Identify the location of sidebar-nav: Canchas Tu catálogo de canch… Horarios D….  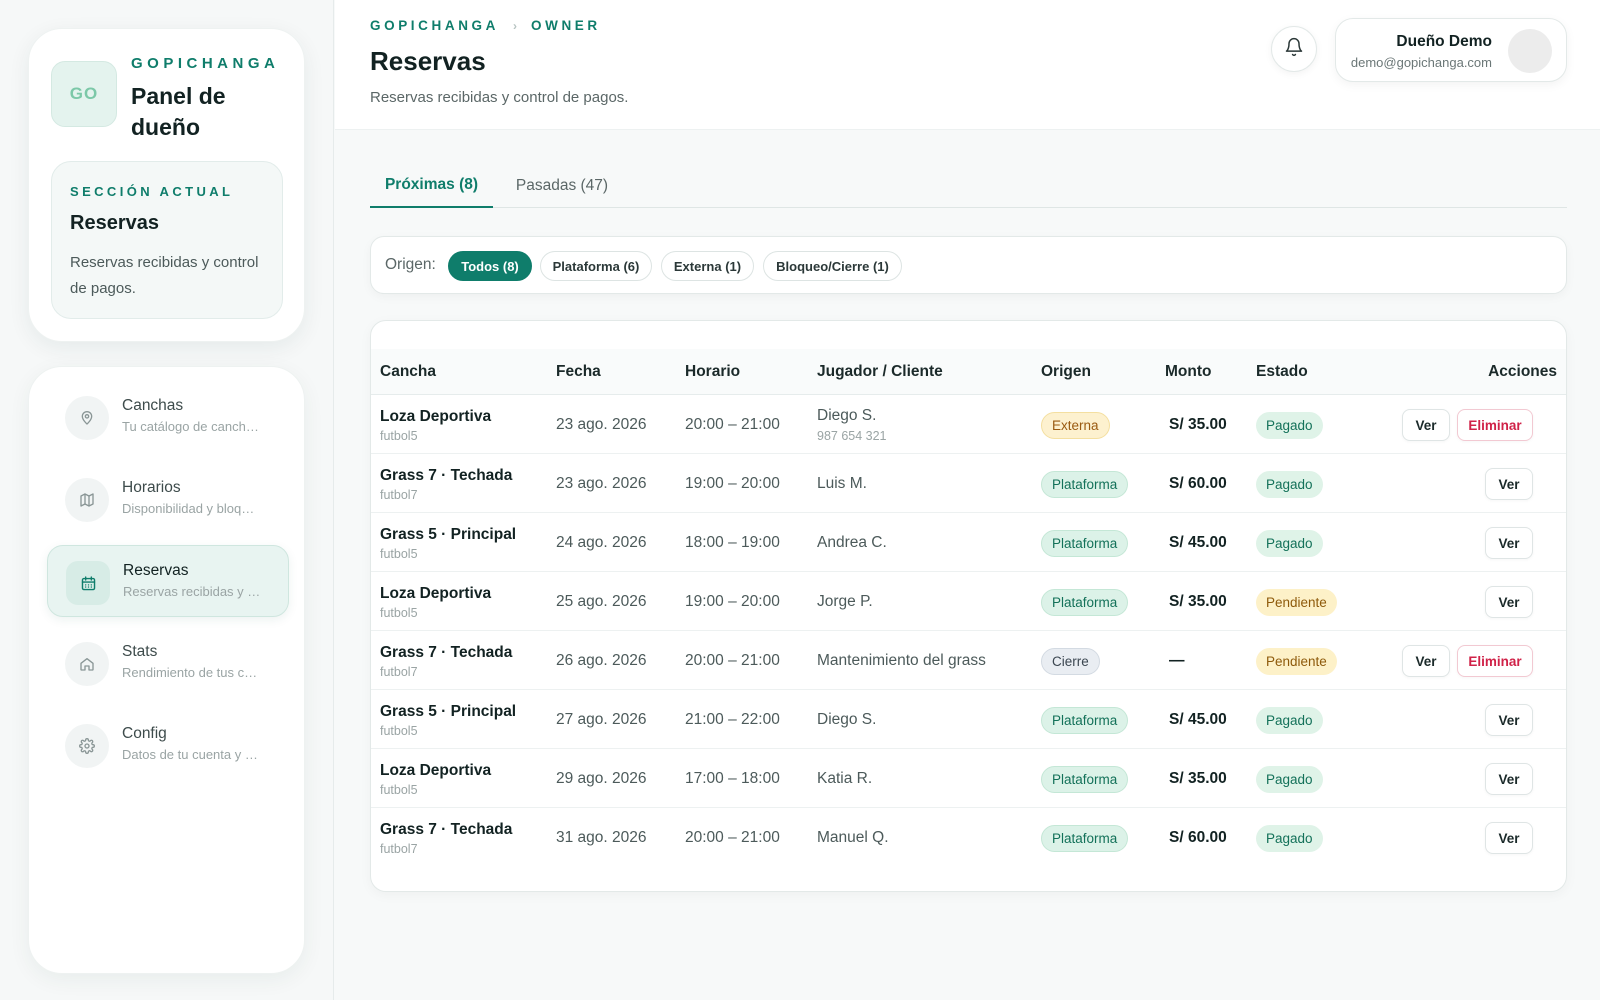
(166, 670).